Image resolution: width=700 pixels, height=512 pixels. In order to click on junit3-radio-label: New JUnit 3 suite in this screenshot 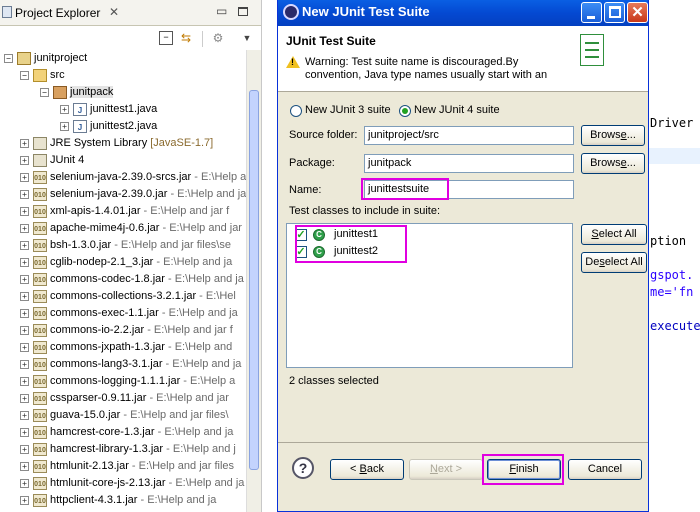, I will do `click(348, 110)`.